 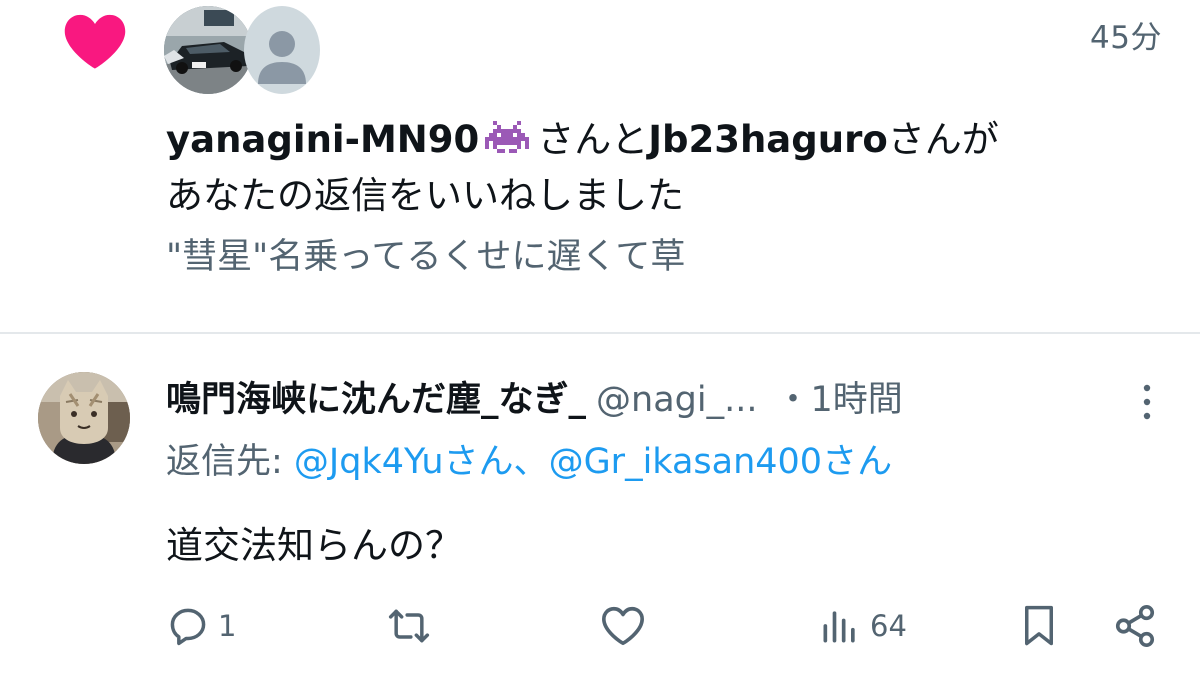 What do you see at coordinates (227, 626) in the screenshot?
I see `reply-count: 1` at bounding box center [227, 626].